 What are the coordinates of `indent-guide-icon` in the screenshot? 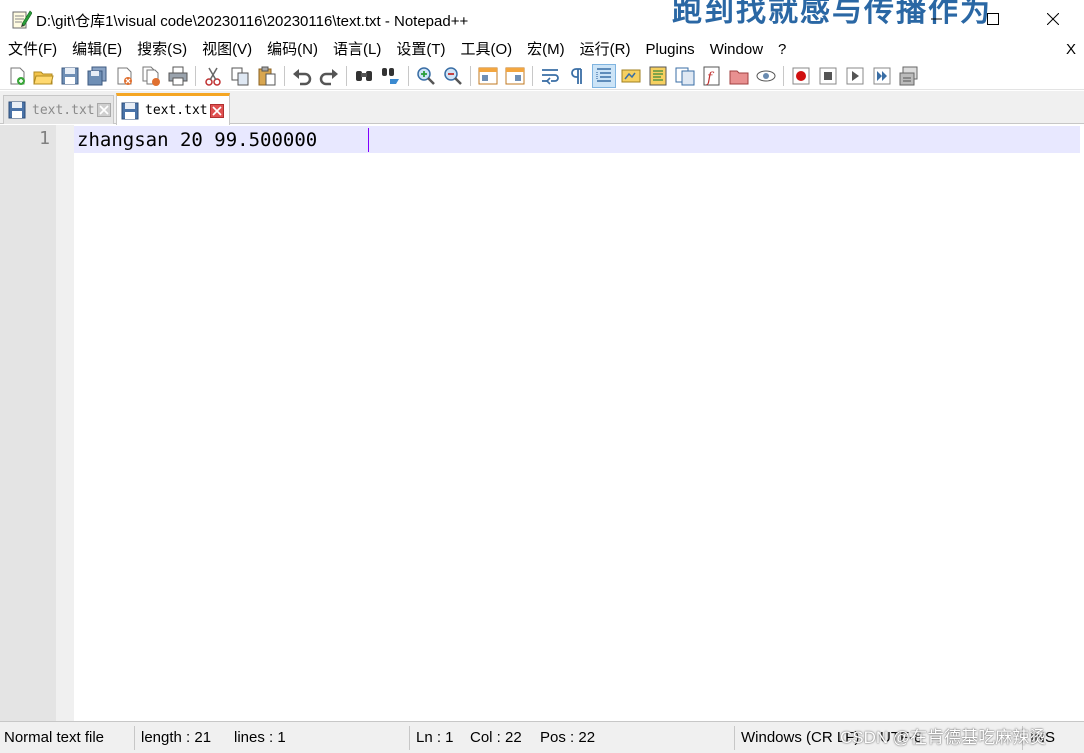 It's located at (604, 76).